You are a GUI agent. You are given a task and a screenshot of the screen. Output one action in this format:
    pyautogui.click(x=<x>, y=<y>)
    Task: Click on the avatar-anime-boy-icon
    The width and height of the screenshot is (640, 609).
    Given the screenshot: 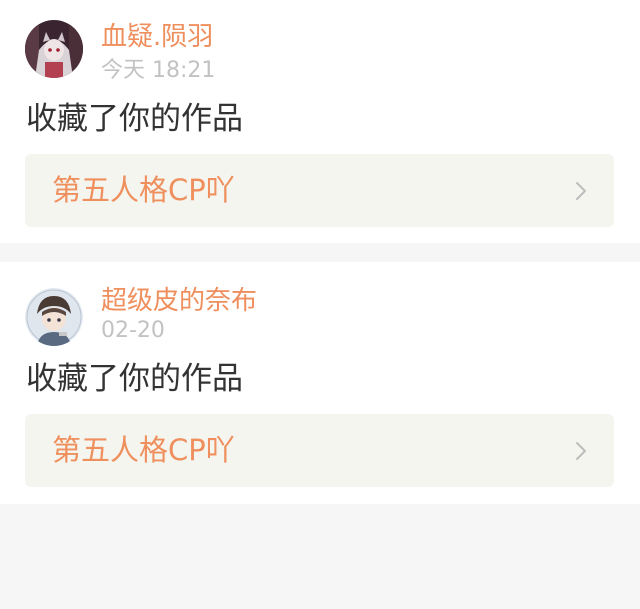 What is the action you would take?
    pyautogui.click(x=54, y=317)
    